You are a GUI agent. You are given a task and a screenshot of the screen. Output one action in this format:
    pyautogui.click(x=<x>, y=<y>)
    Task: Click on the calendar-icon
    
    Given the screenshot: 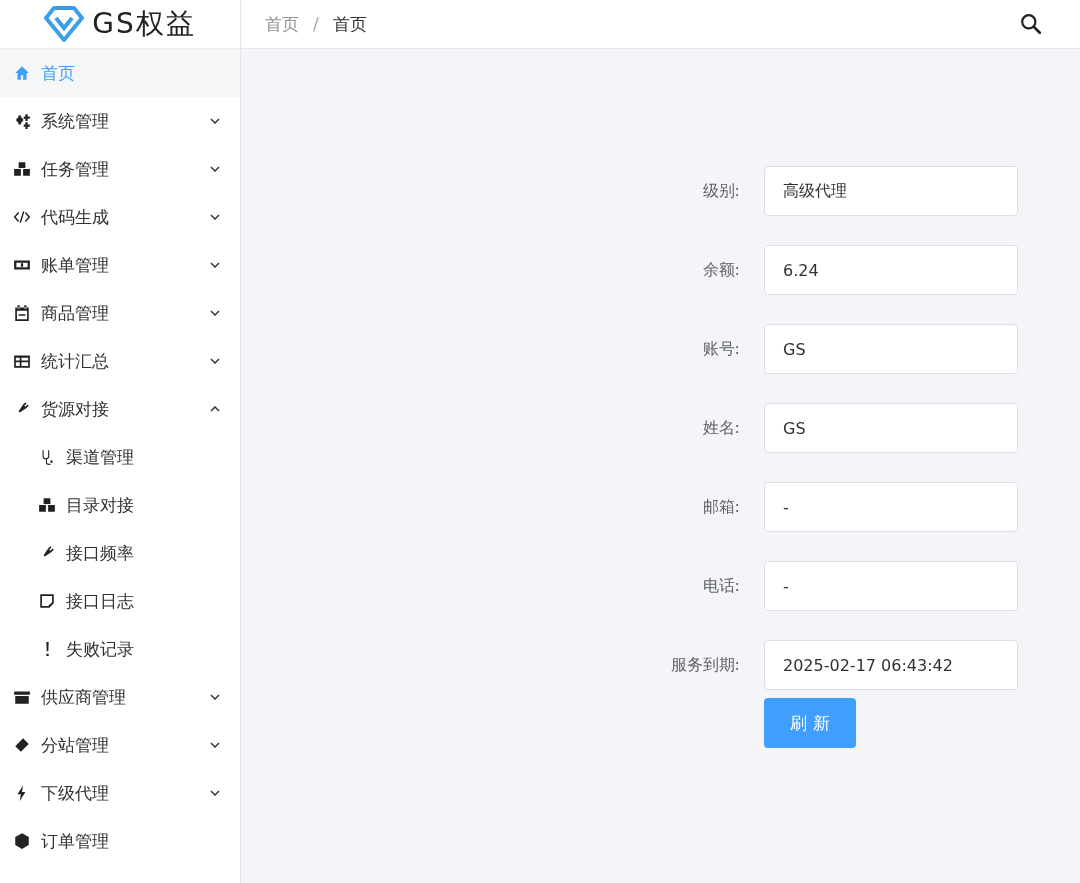 What is the action you would take?
    pyautogui.click(x=22, y=313)
    